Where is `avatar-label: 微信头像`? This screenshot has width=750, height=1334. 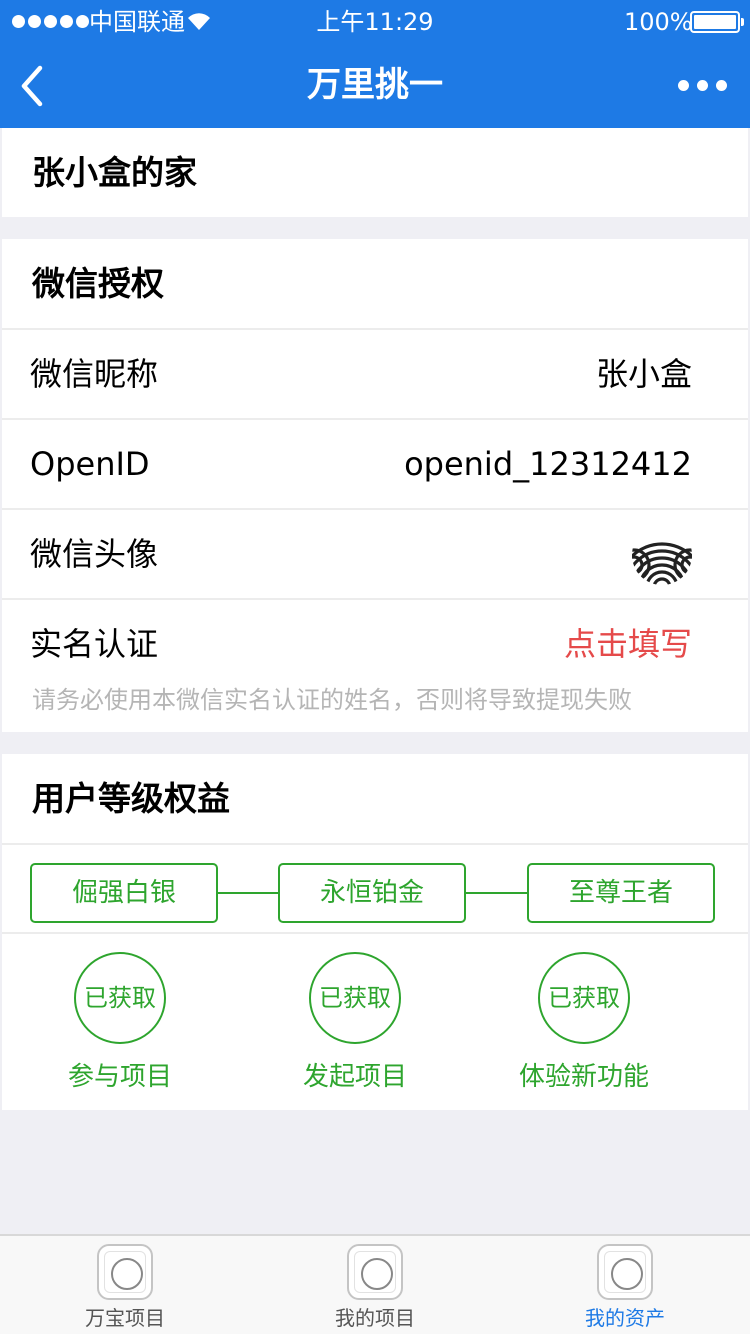 avatar-label: 微信头像 is located at coordinates (94, 554).